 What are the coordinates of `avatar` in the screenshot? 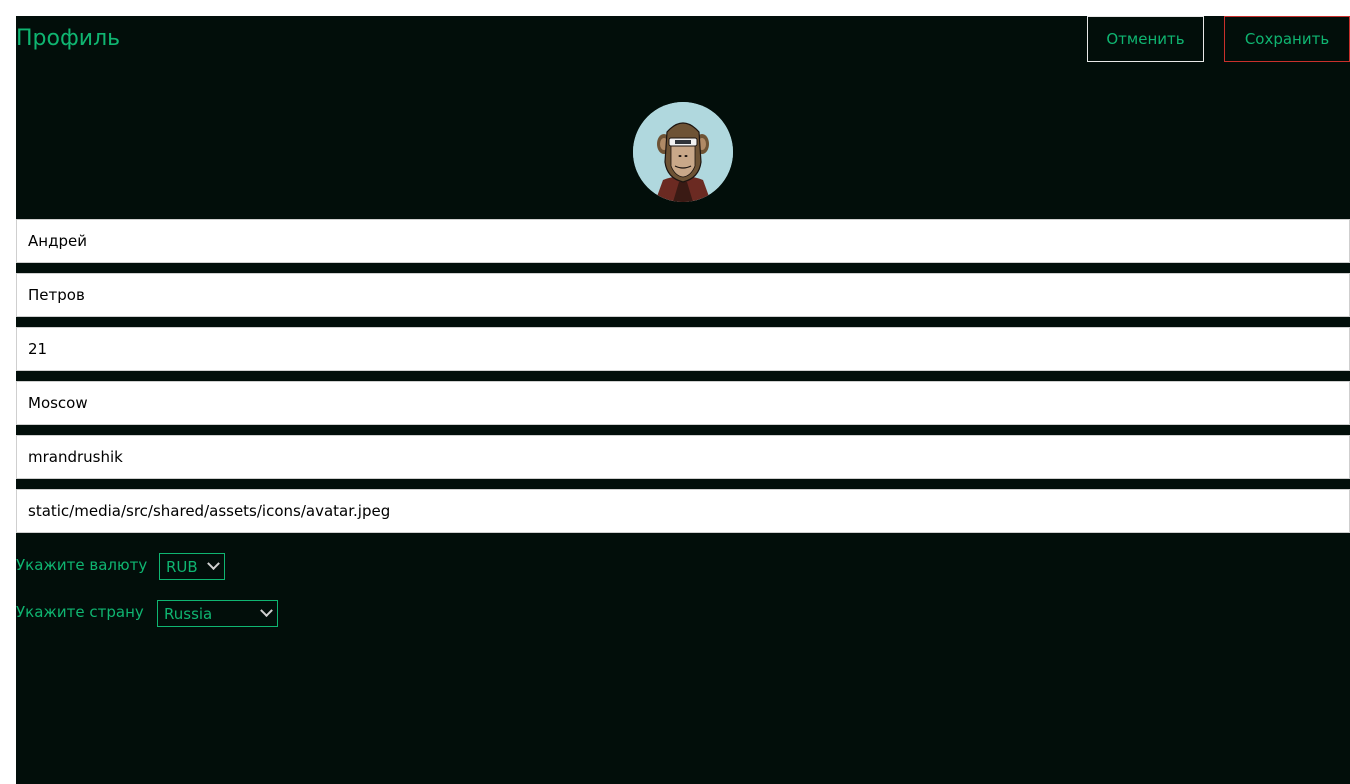 It's located at (683, 152).